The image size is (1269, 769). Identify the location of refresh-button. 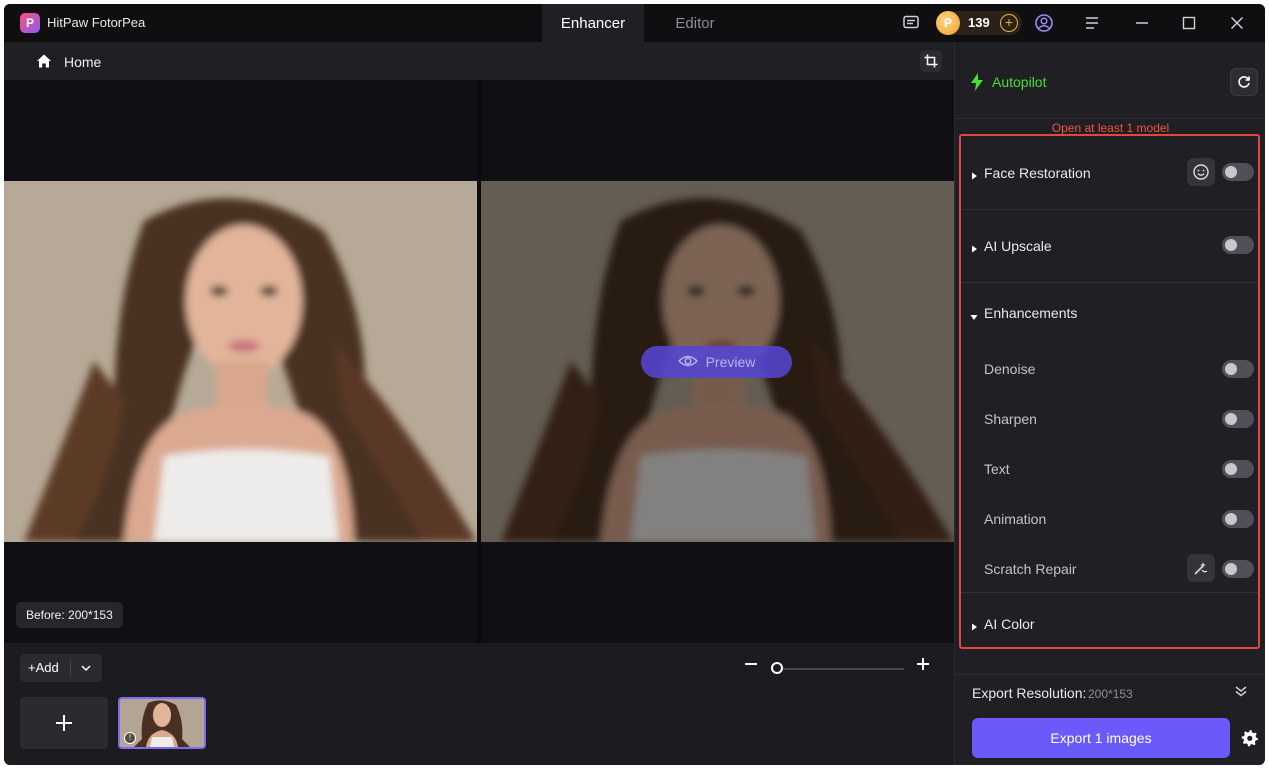
(1244, 82).